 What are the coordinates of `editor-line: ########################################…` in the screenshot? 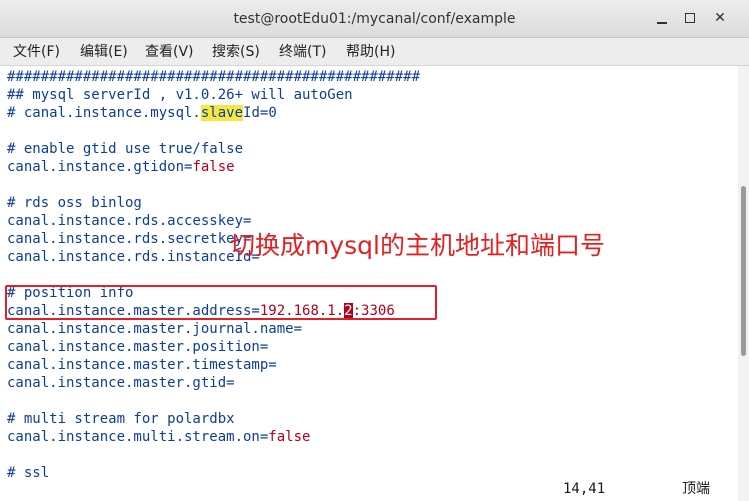 It's located at (214, 77).